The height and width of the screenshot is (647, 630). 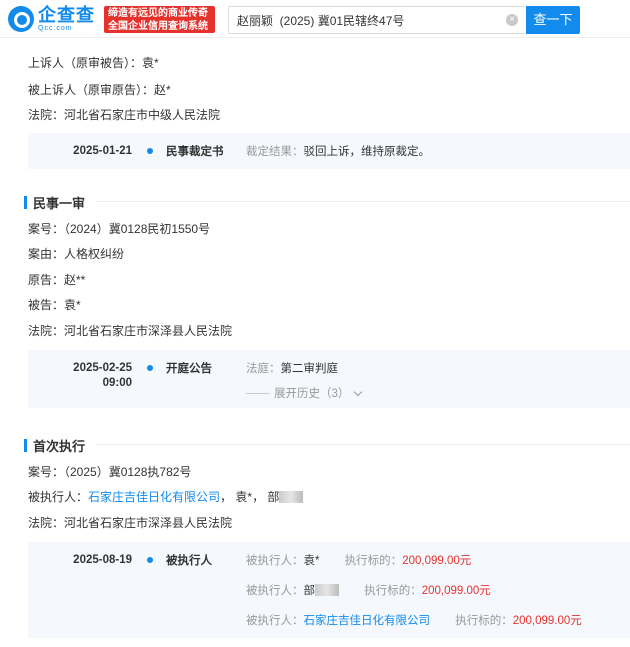 I want to click on timeline-type: 被执行人, so click(x=189, y=561).